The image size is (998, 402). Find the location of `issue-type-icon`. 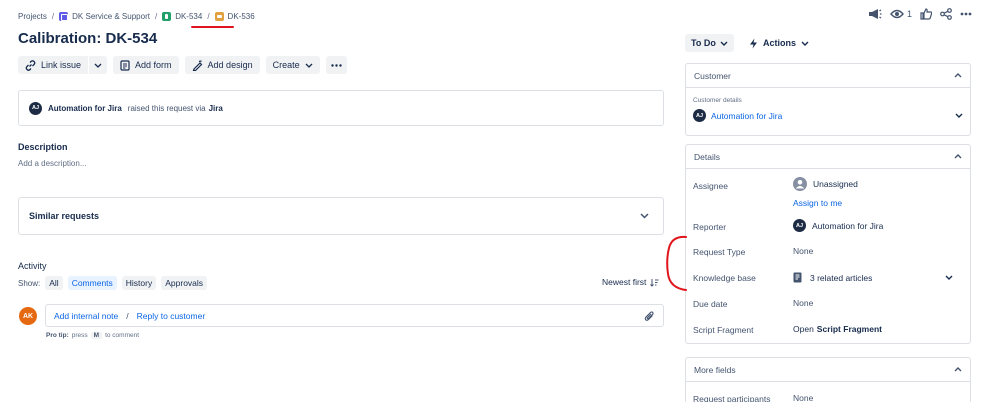

issue-type-icon is located at coordinates (219, 16).